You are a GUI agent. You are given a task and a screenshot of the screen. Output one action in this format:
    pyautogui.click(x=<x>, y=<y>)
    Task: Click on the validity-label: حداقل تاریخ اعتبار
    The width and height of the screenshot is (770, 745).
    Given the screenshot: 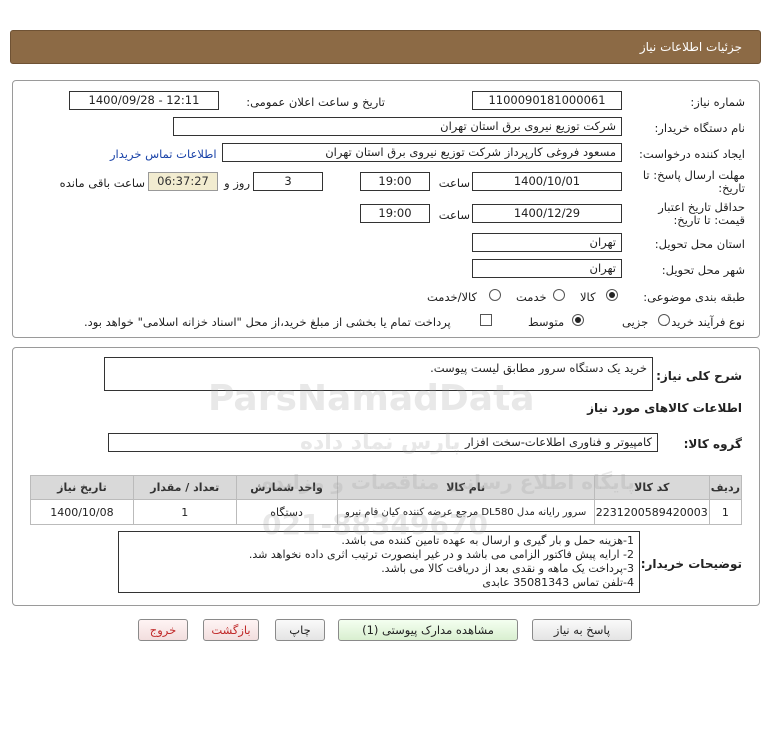 What is the action you would take?
    pyautogui.click(x=701, y=207)
    